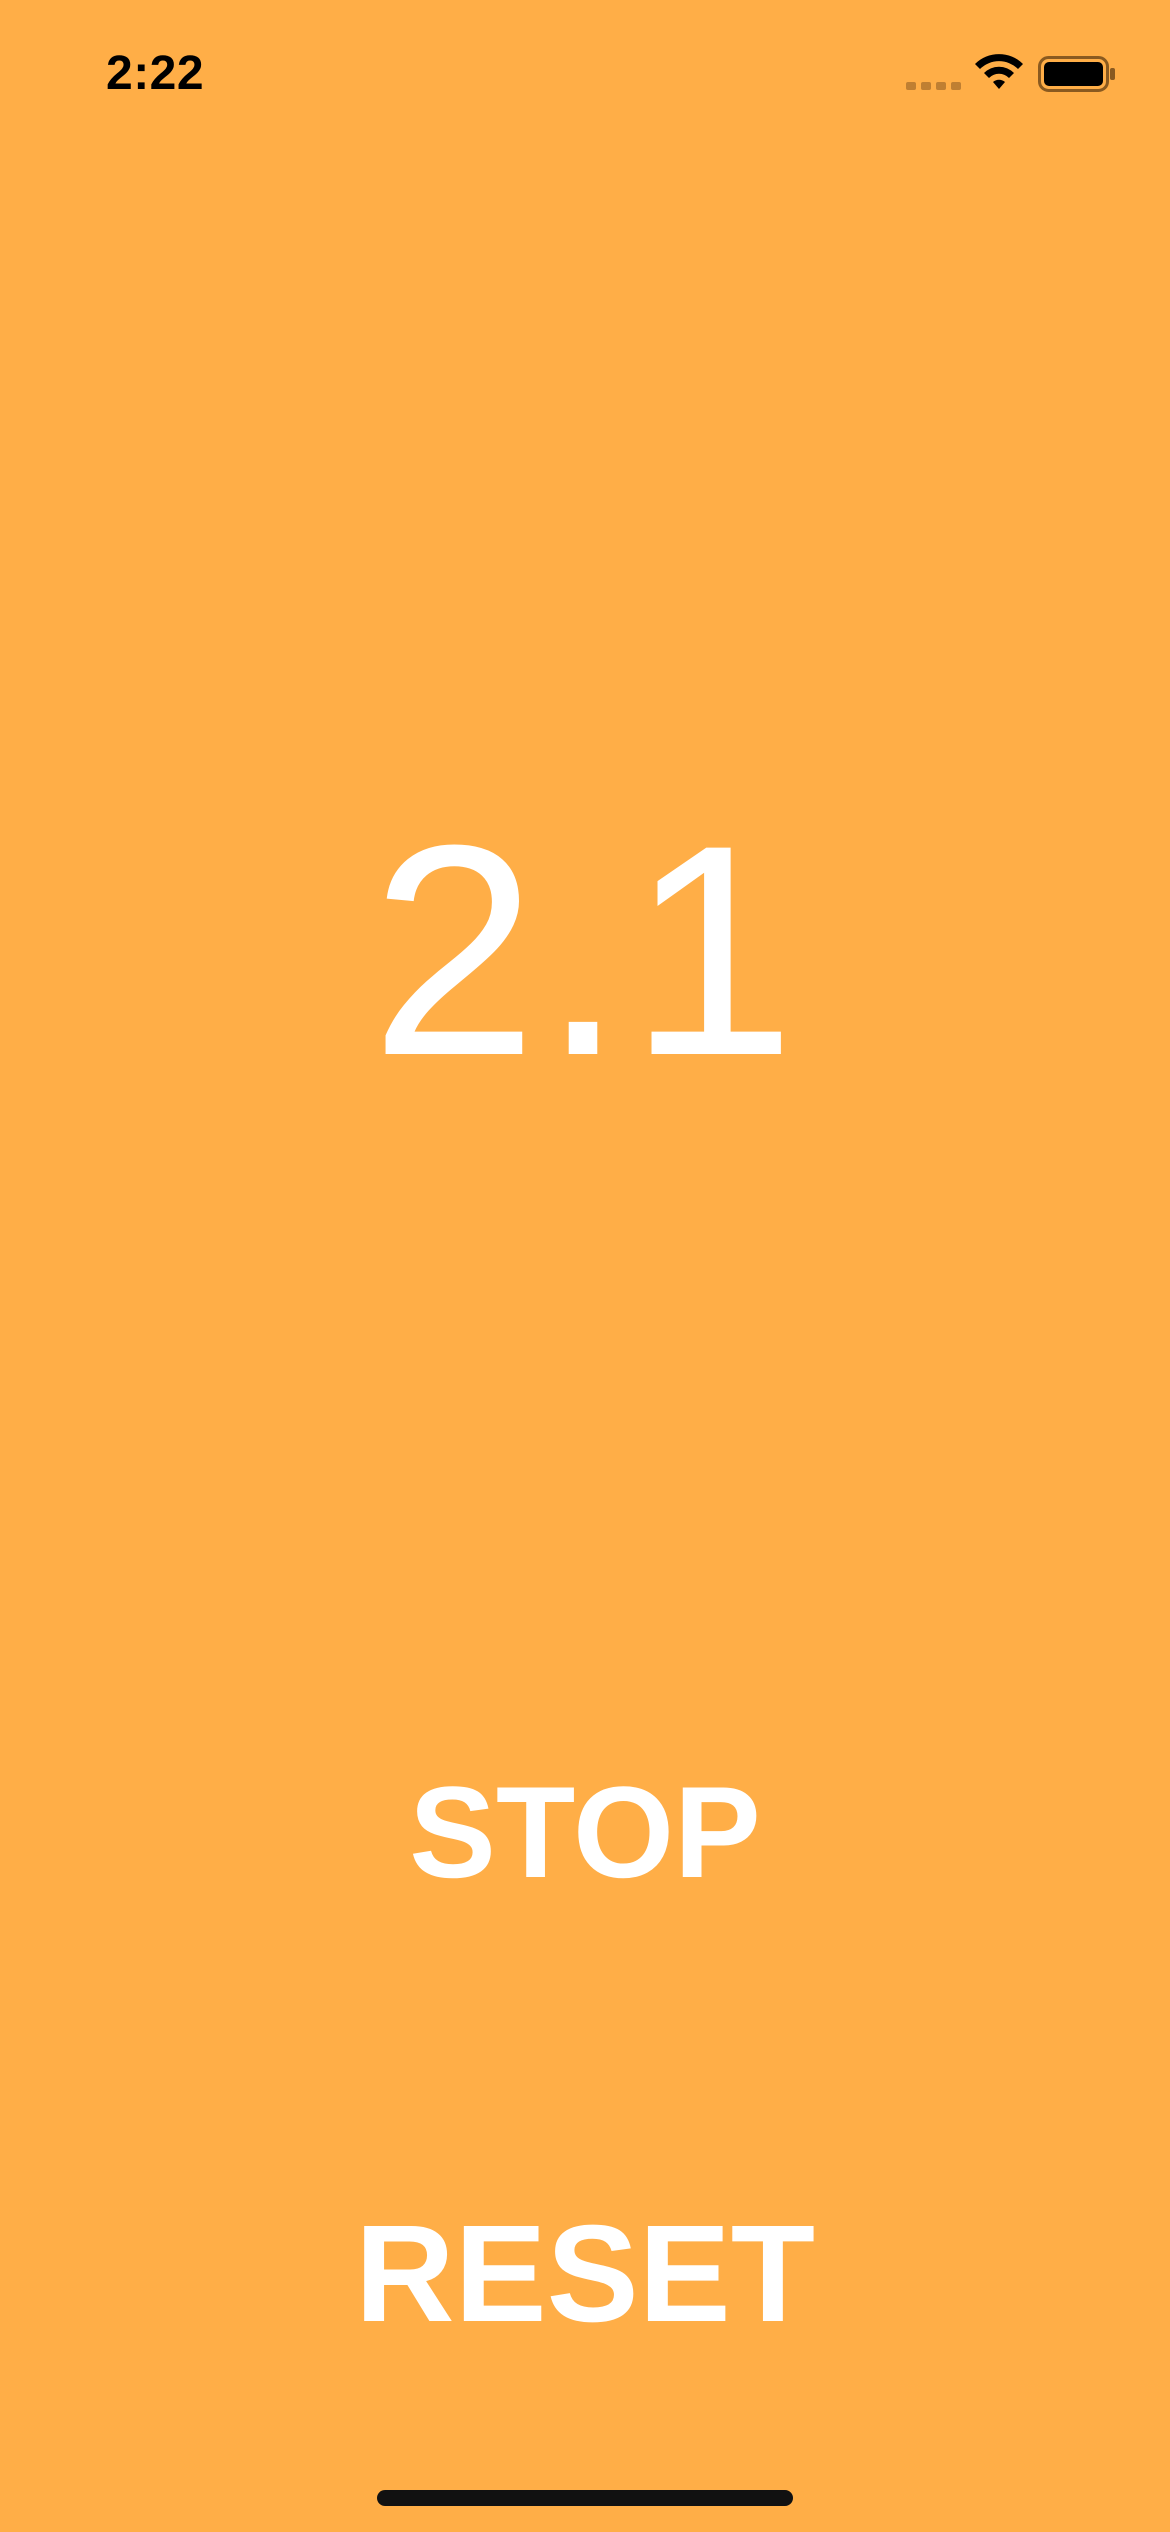 This screenshot has height=2532, width=1170. Describe the element at coordinates (155, 73) in the screenshot. I see `status-time: 2:22` at that location.